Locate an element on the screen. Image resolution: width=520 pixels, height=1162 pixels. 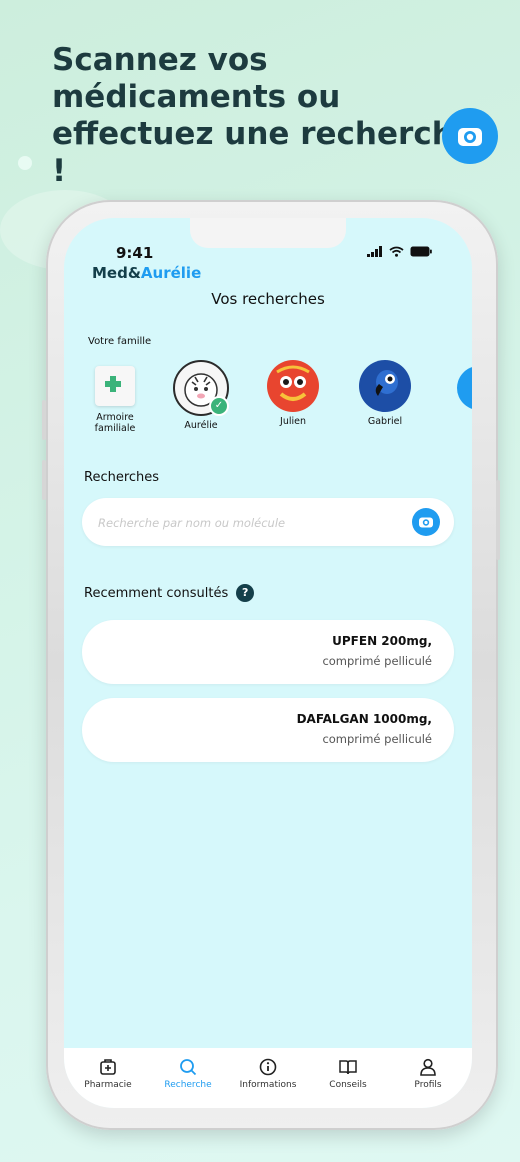
help-icon: ? is located at coordinates (245, 593).